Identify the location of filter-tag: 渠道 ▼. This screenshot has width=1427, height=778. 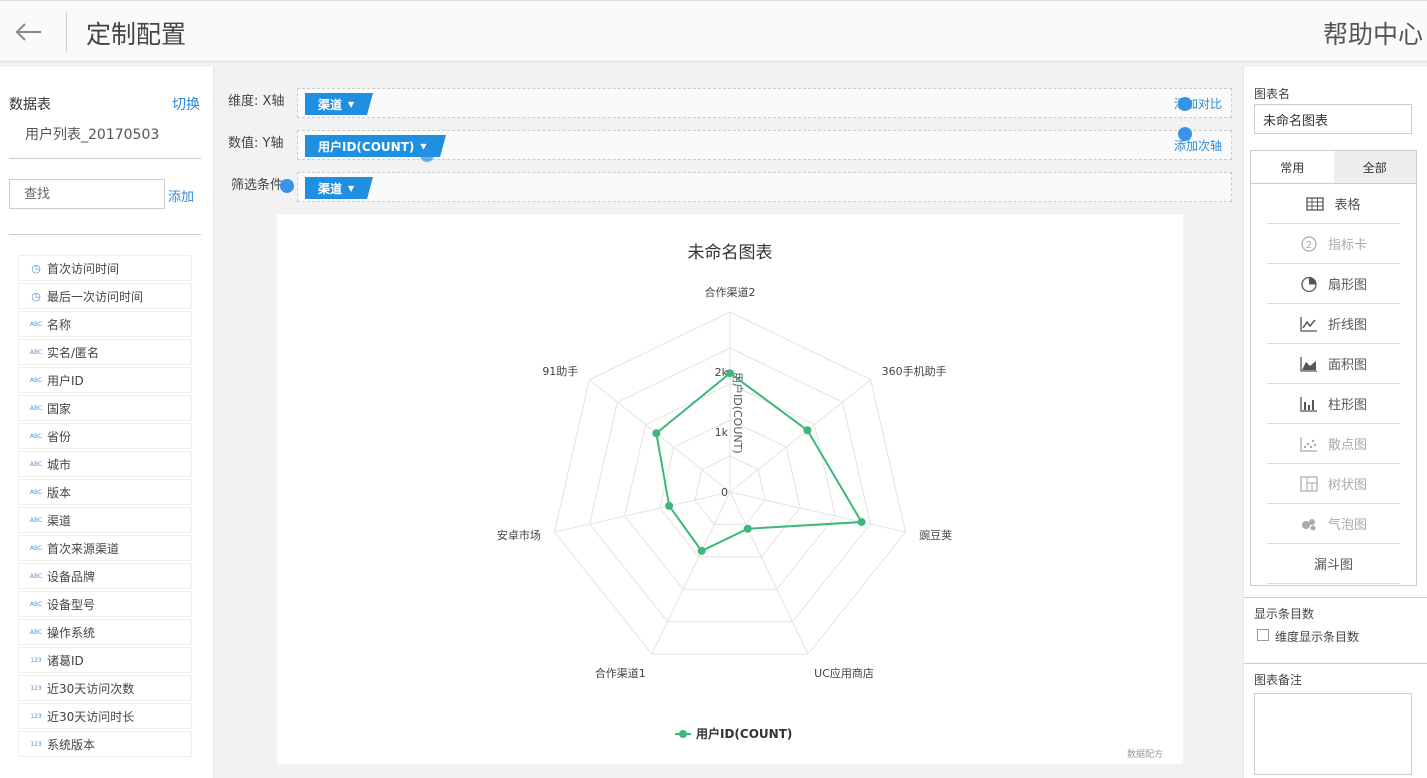
(339, 188).